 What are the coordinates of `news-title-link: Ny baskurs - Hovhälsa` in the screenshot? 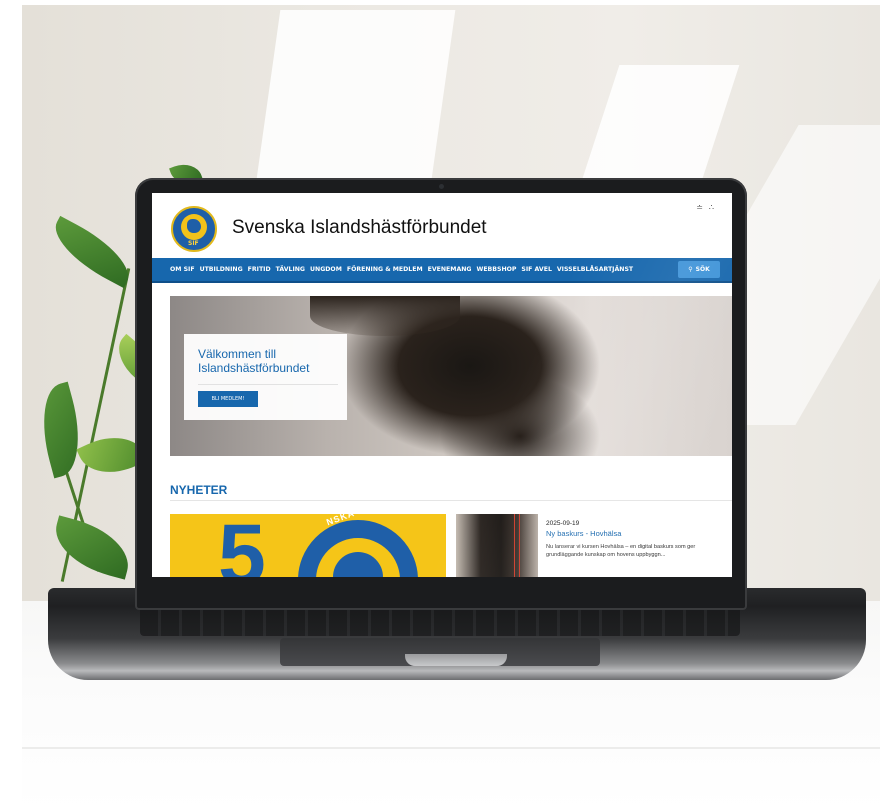 It's located at (583, 533).